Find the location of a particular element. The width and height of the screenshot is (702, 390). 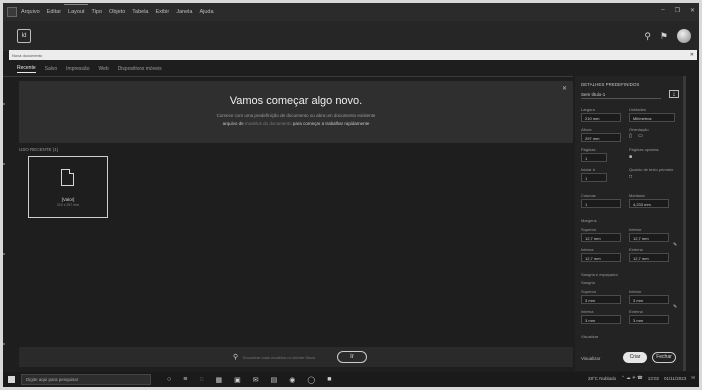

primary-frame-label: Quadro de texto primário is located at coordinates (651, 169).